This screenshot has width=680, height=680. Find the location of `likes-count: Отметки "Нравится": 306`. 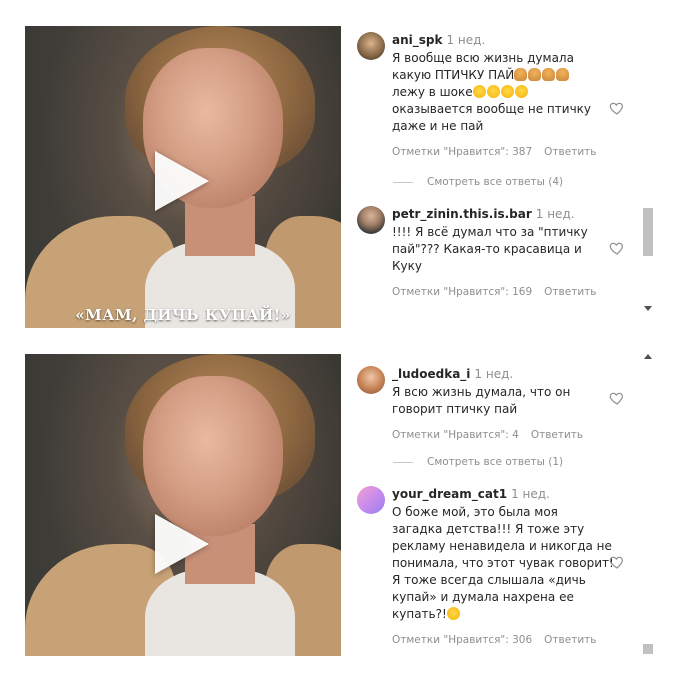

likes-count: Отметки "Нравится": 306 is located at coordinates (462, 640).